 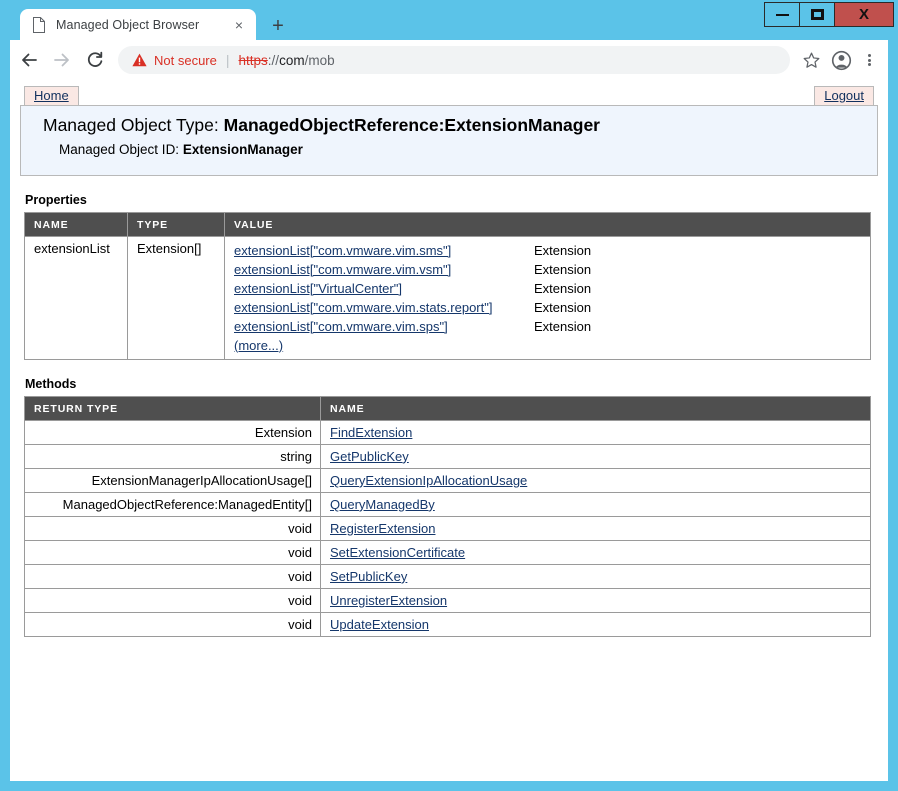 I want to click on new-tab-button: +, so click(x=278, y=26).